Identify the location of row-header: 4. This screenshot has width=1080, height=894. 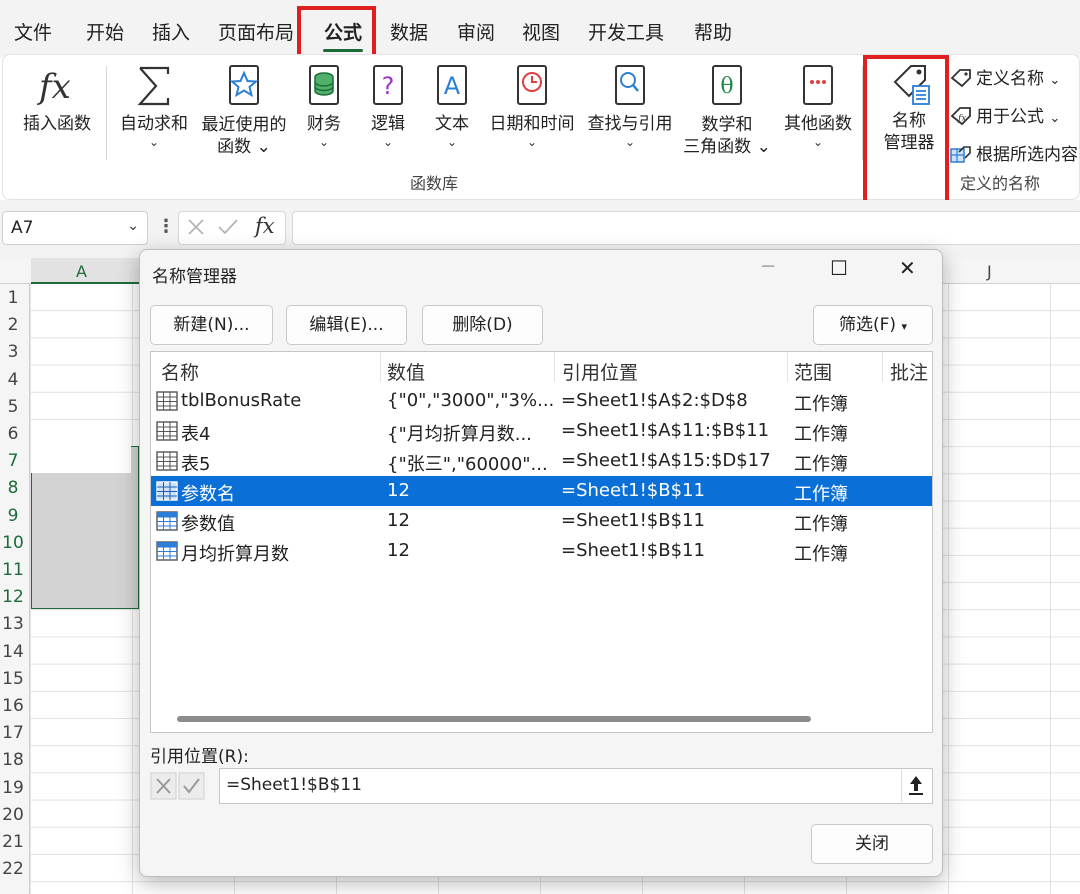
(13, 380).